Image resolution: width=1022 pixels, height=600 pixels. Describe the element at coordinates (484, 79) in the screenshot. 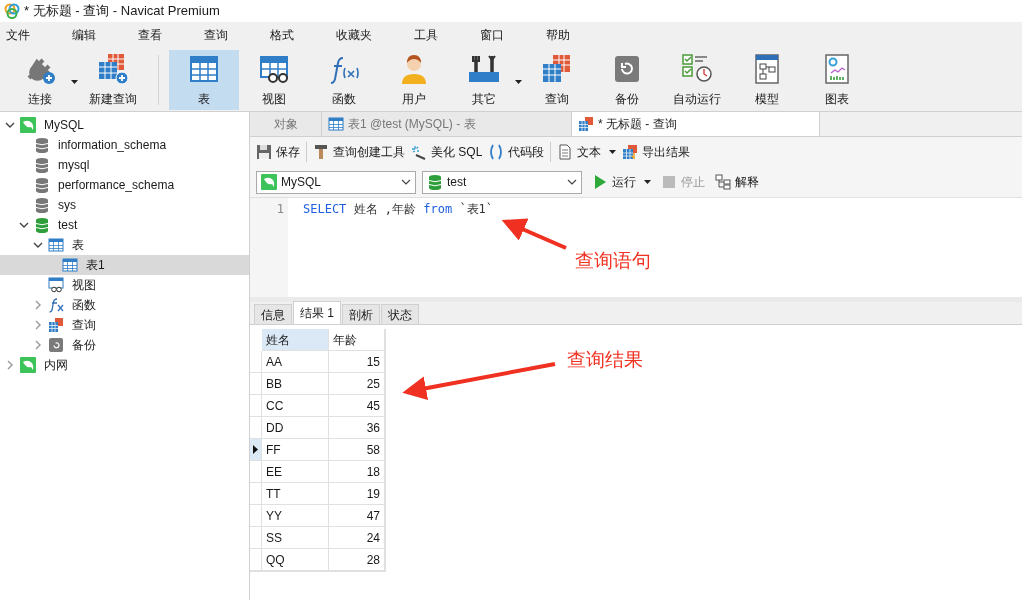

I see `toolbar-button: 其它` at that location.